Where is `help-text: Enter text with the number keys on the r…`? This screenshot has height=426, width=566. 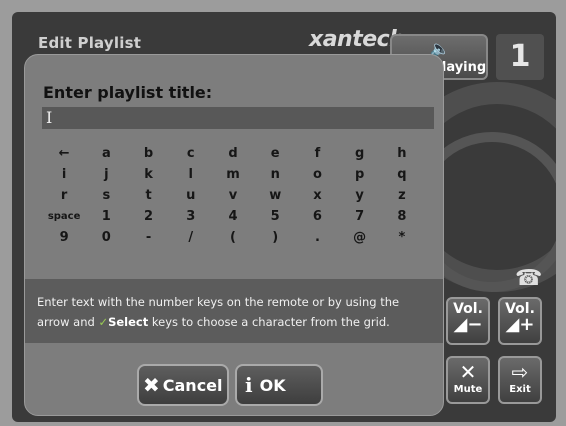 help-text: Enter text with the number keys on the r… is located at coordinates (234, 311).